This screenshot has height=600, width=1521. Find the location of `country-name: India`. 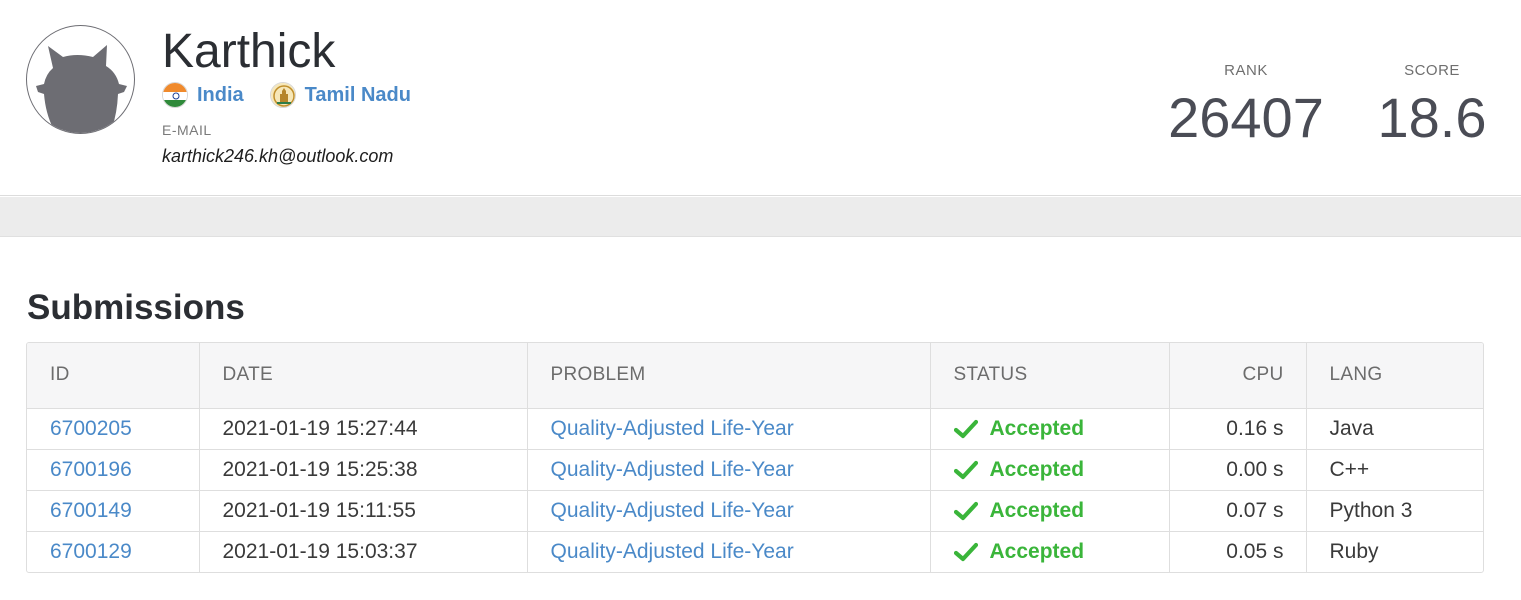

country-name: India is located at coordinates (220, 94).